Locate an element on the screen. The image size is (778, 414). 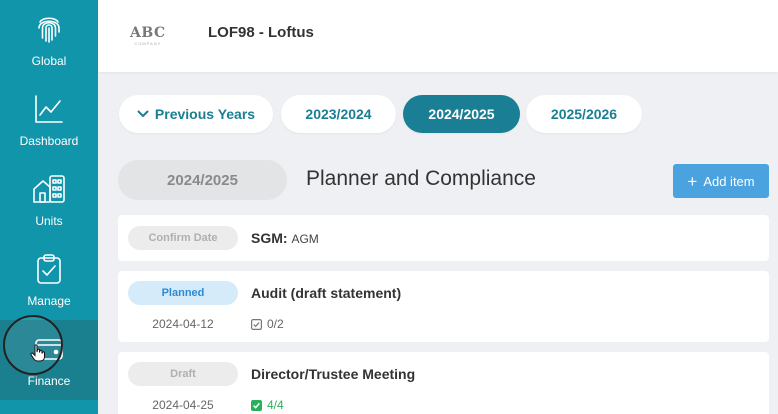
nav-label-dashboard: Dashboard is located at coordinates (49, 141).